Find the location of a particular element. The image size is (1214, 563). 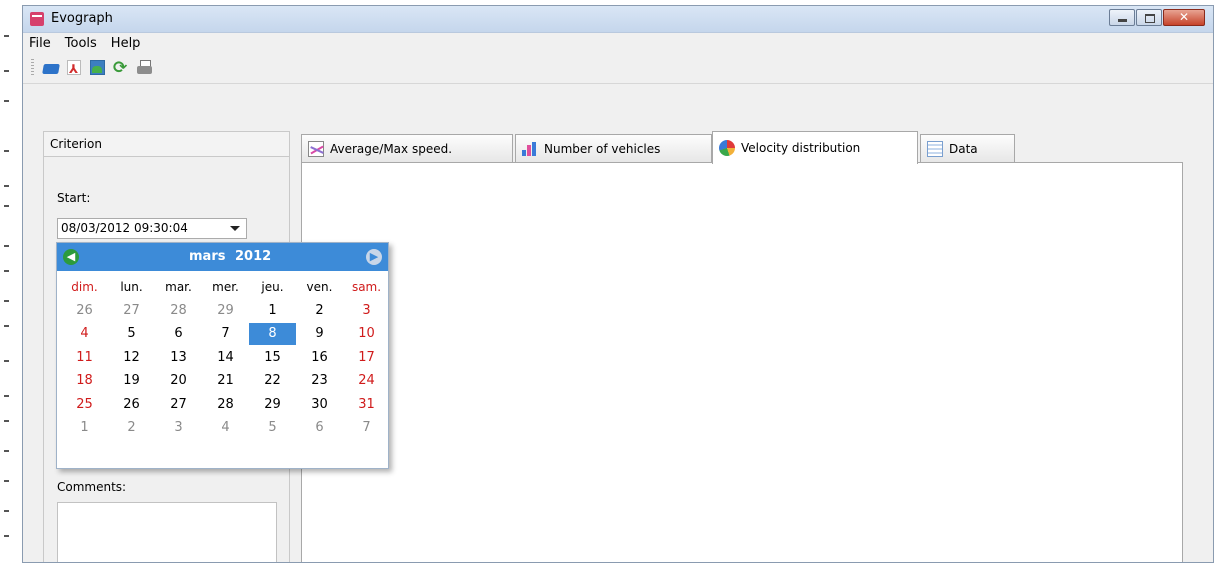

weekday-label: ven. is located at coordinates (319, 286).